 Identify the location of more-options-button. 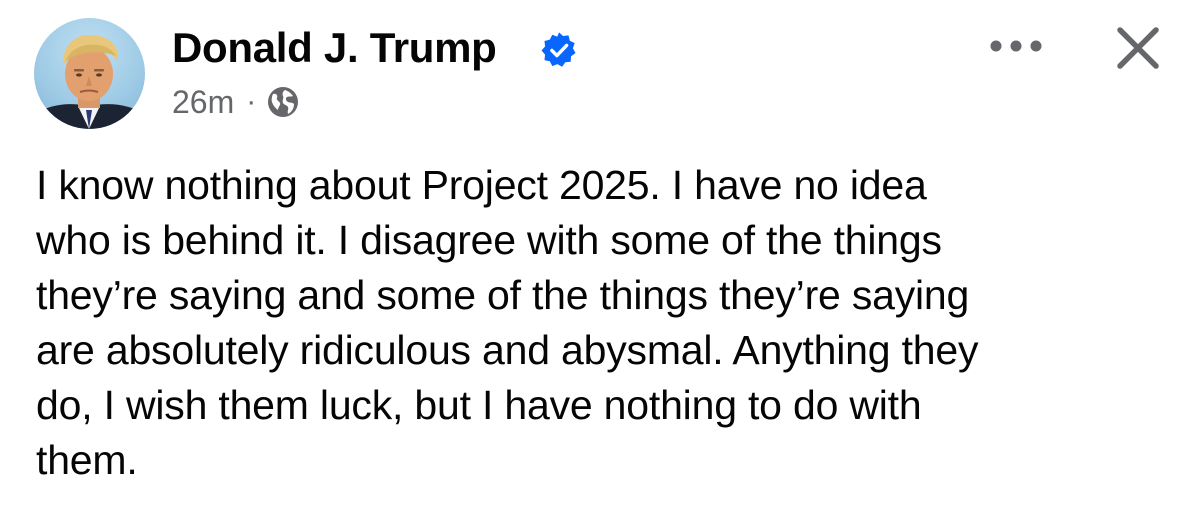
(1016, 46).